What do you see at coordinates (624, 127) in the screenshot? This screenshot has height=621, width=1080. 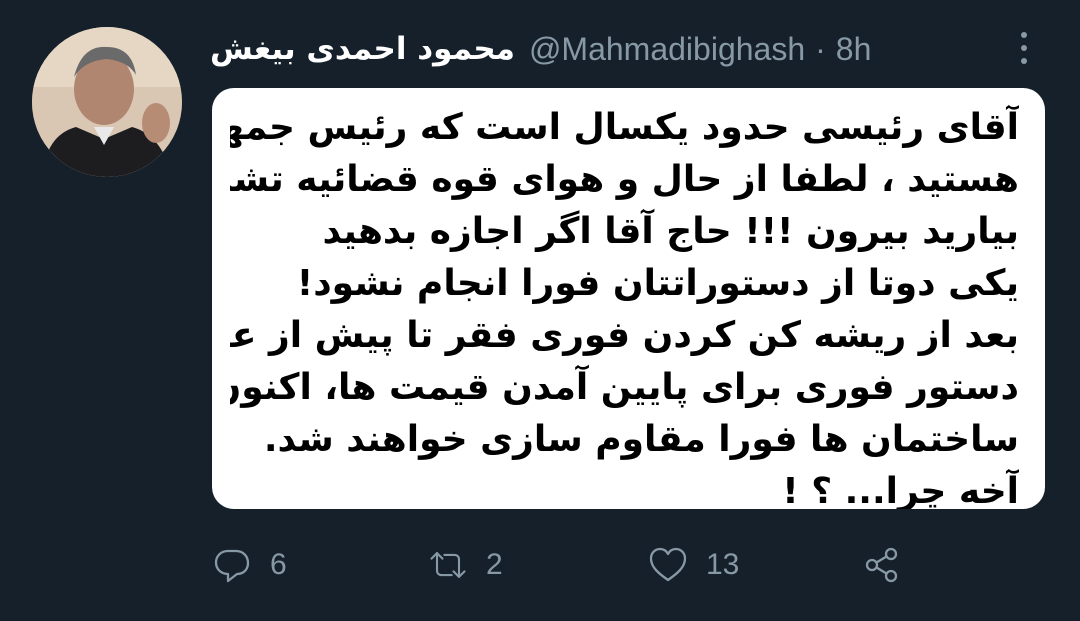 I see `media-text-line: آقای رئیسی حدود یکسال است که رئیس جمهور` at bounding box center [624, 127].